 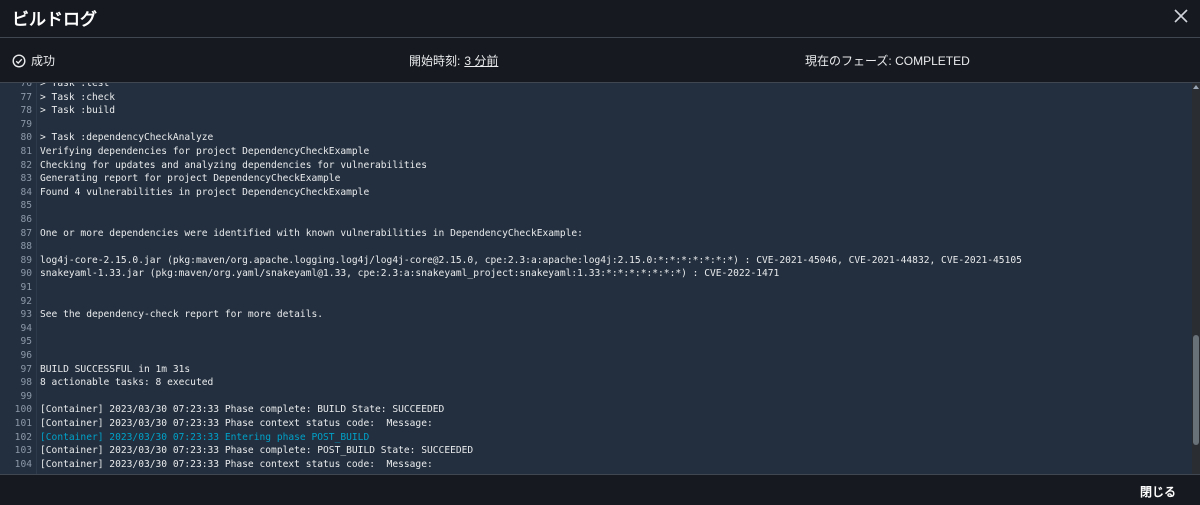 What do you see at coordinates (26, 219) in the screenshot?
I see `line-number: 86` at bounding box center [26, 219].